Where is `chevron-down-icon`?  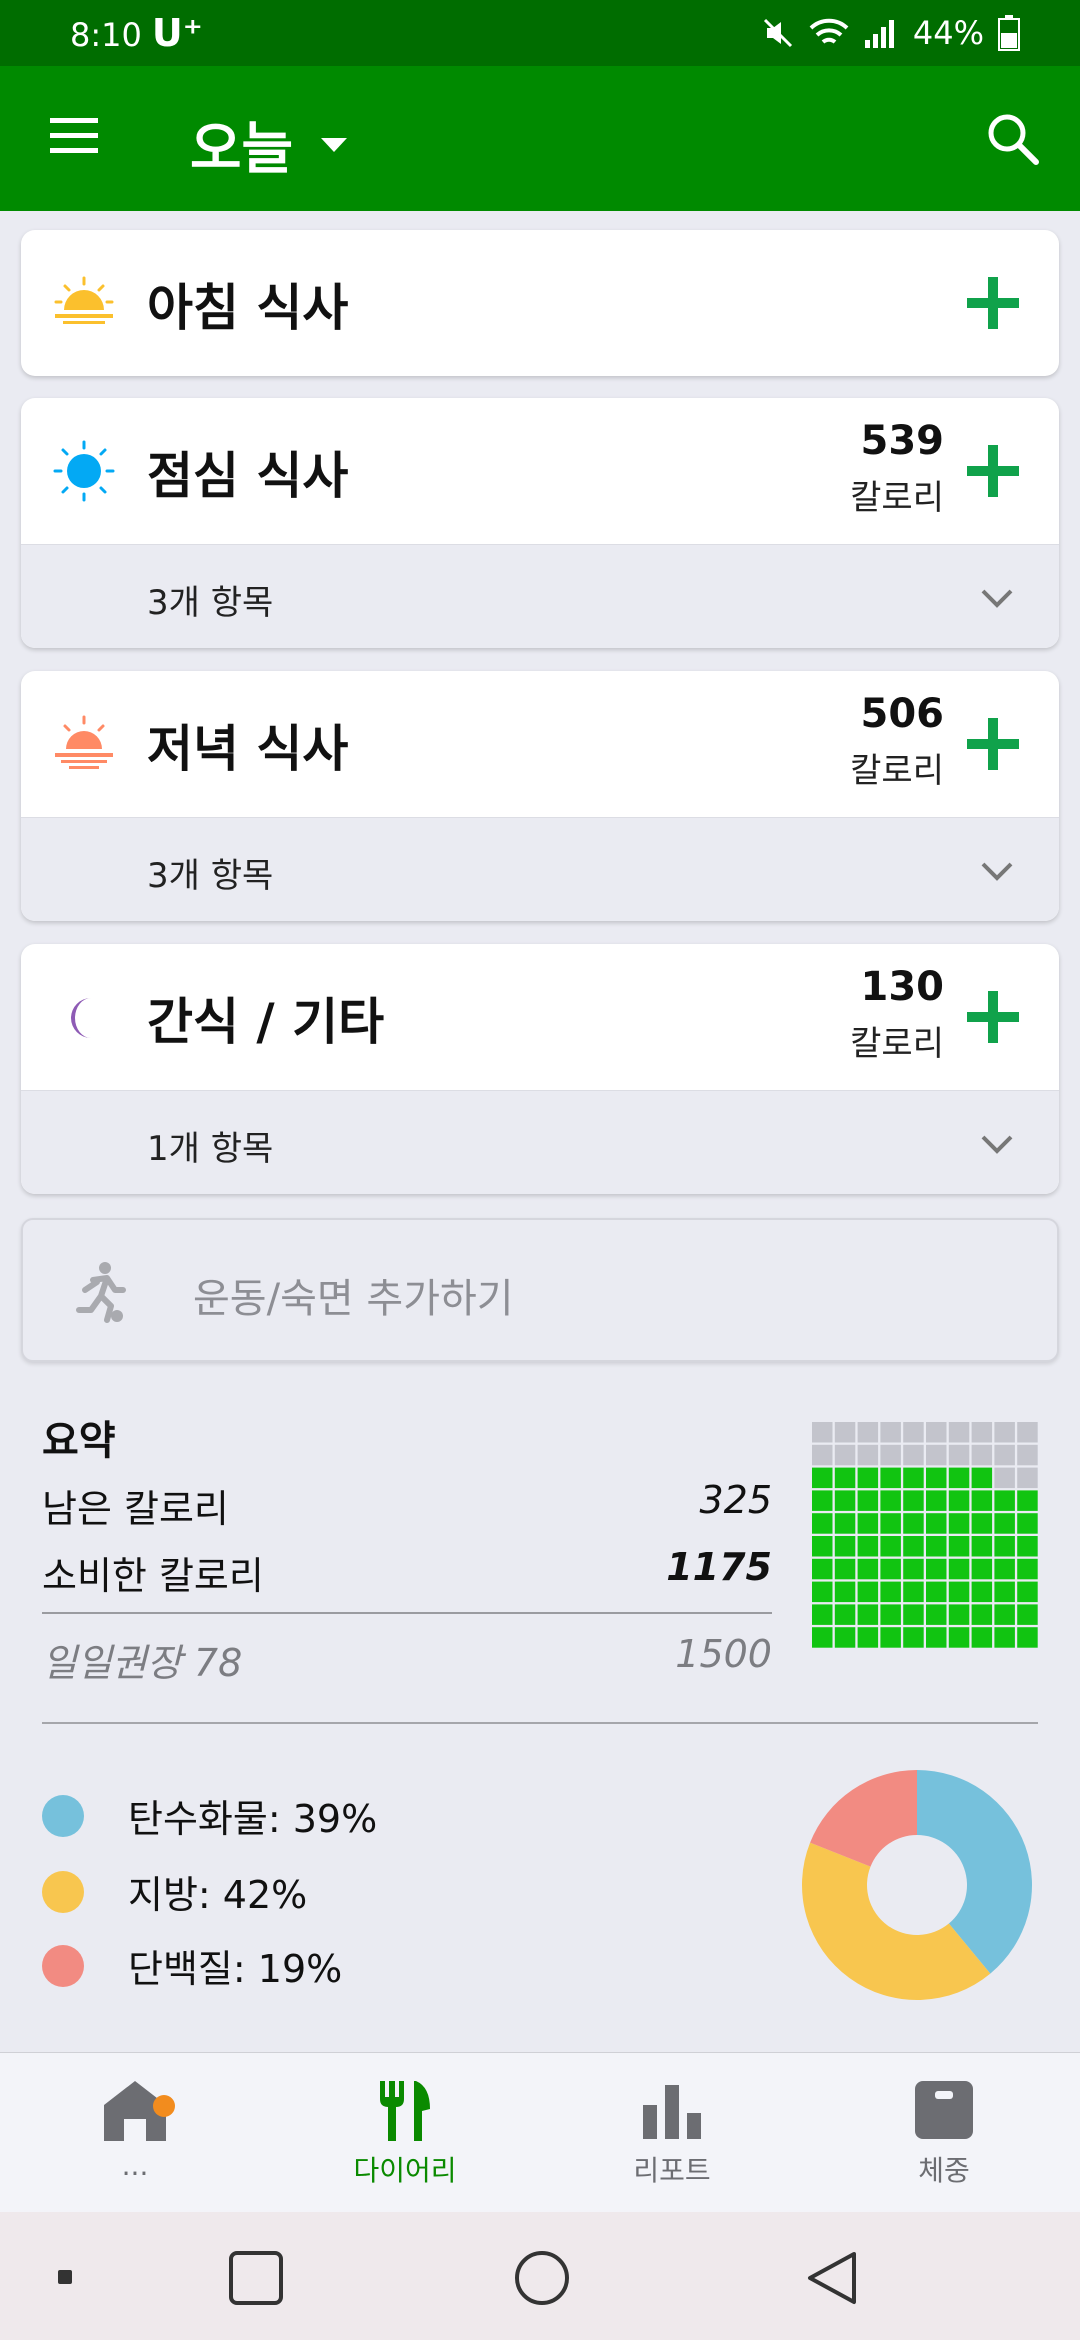
chevron-down-icon is located at coordinates (997, 598).